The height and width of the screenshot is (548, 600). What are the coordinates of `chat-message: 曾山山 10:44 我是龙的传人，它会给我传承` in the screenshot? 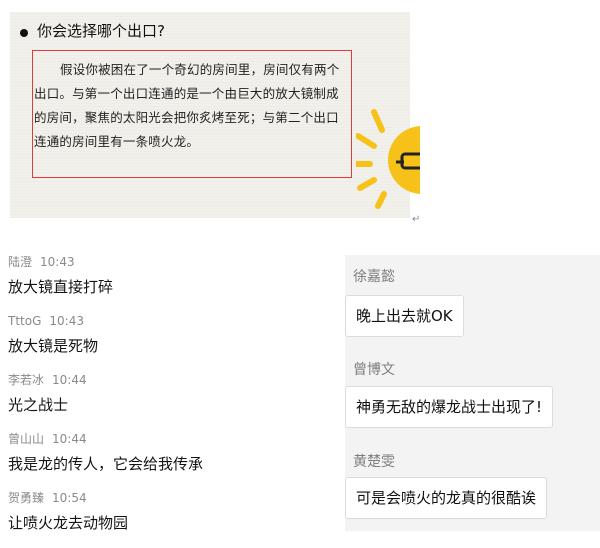 It's located at (173, 459).